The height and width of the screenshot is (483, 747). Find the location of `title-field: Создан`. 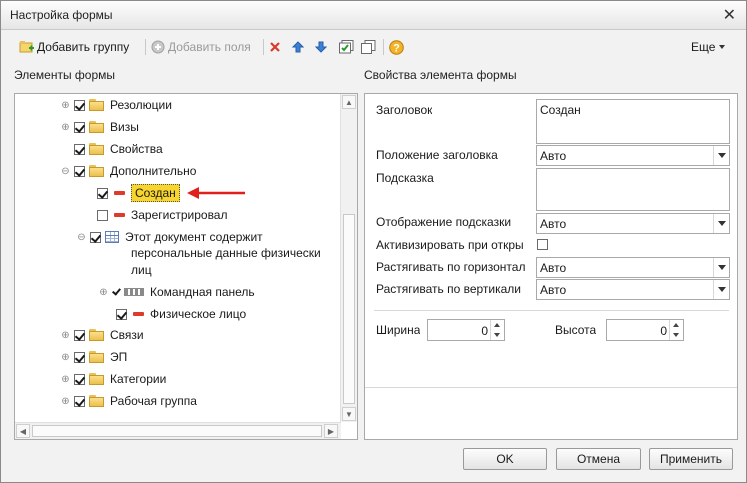

title-field: Создан is located at coordinates (633, 121).